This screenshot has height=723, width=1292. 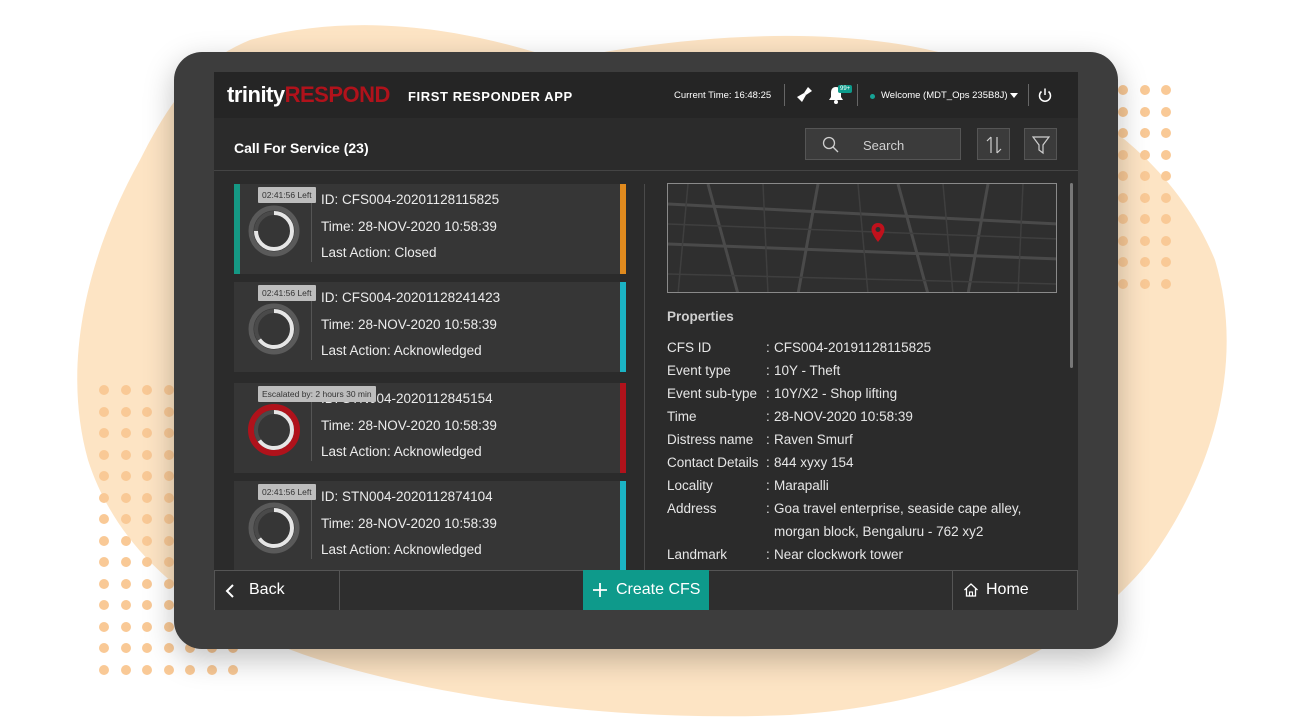 What do you see at coordinates (845, 89) in the screenshot?
I see `notification-badge: 99+` at bounding box center [845, 89].